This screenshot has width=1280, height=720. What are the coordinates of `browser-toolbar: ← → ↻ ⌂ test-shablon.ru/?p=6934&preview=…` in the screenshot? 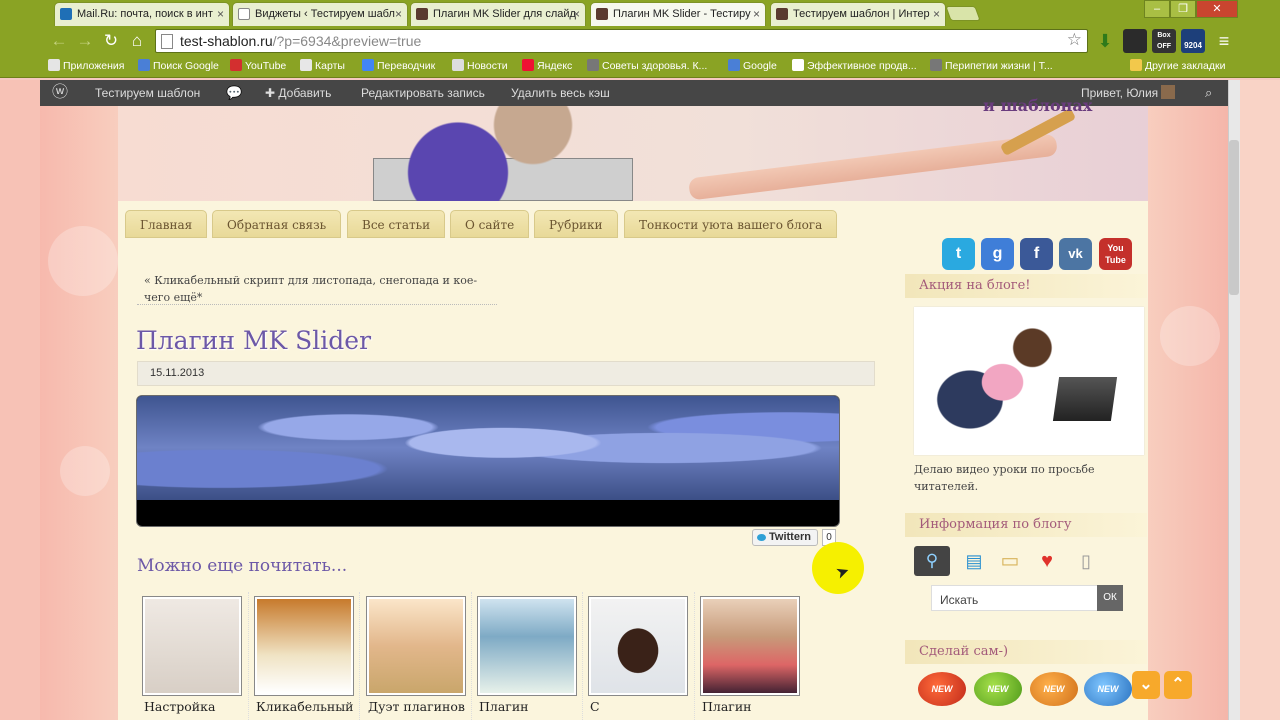 It's located at (640, 41).